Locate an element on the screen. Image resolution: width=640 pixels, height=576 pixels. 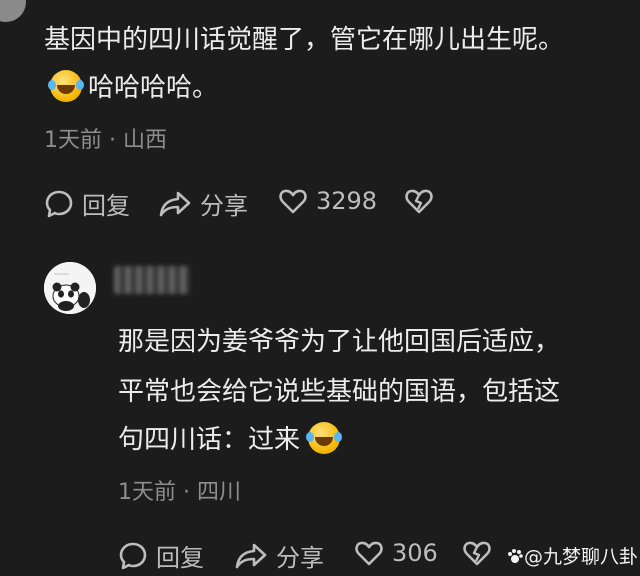
like-button: 3298 is located at coordinates (327, 201).